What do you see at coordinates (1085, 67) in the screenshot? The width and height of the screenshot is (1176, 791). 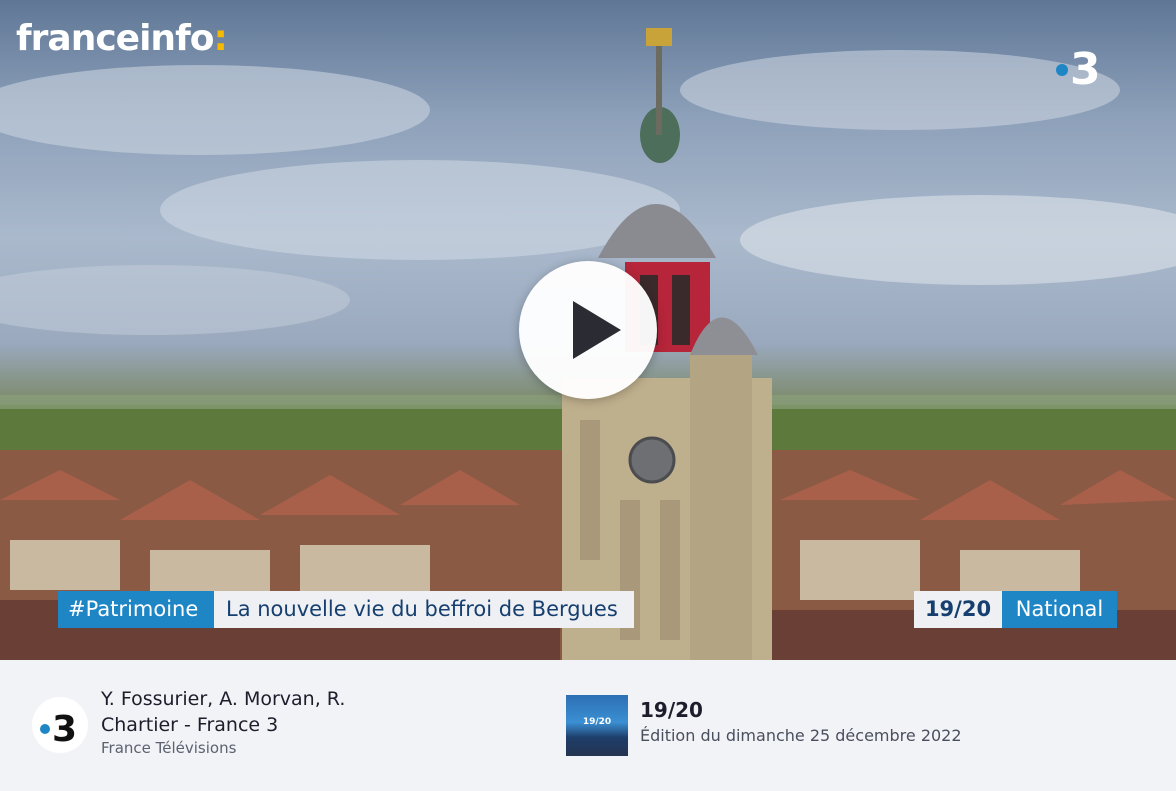 I see `france3-logo-digit: 3` at bounding box center [1085, 67].